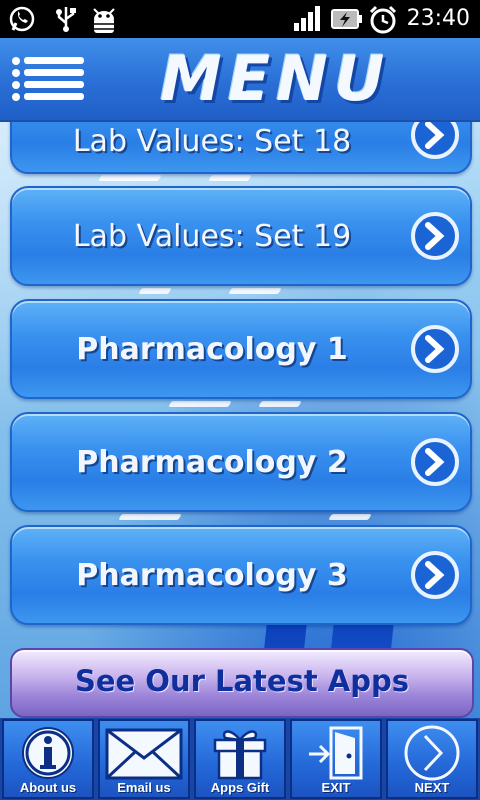 The width and height of the screenshot is (480, 800). I want to click on hamburger-list-icon, so click(49, 79).